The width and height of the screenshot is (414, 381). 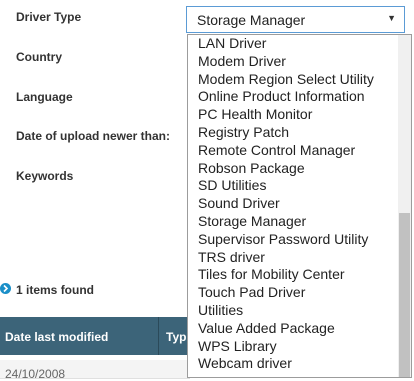 I want to click on dropdown-option: LAN Driver, so click(x=293, y=44).